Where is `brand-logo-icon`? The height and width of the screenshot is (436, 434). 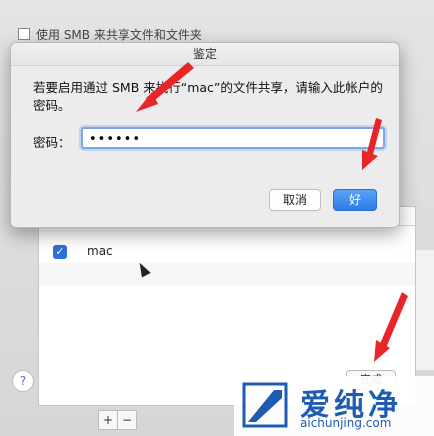
brand-logo-icon is located at coordinates (265, 405).